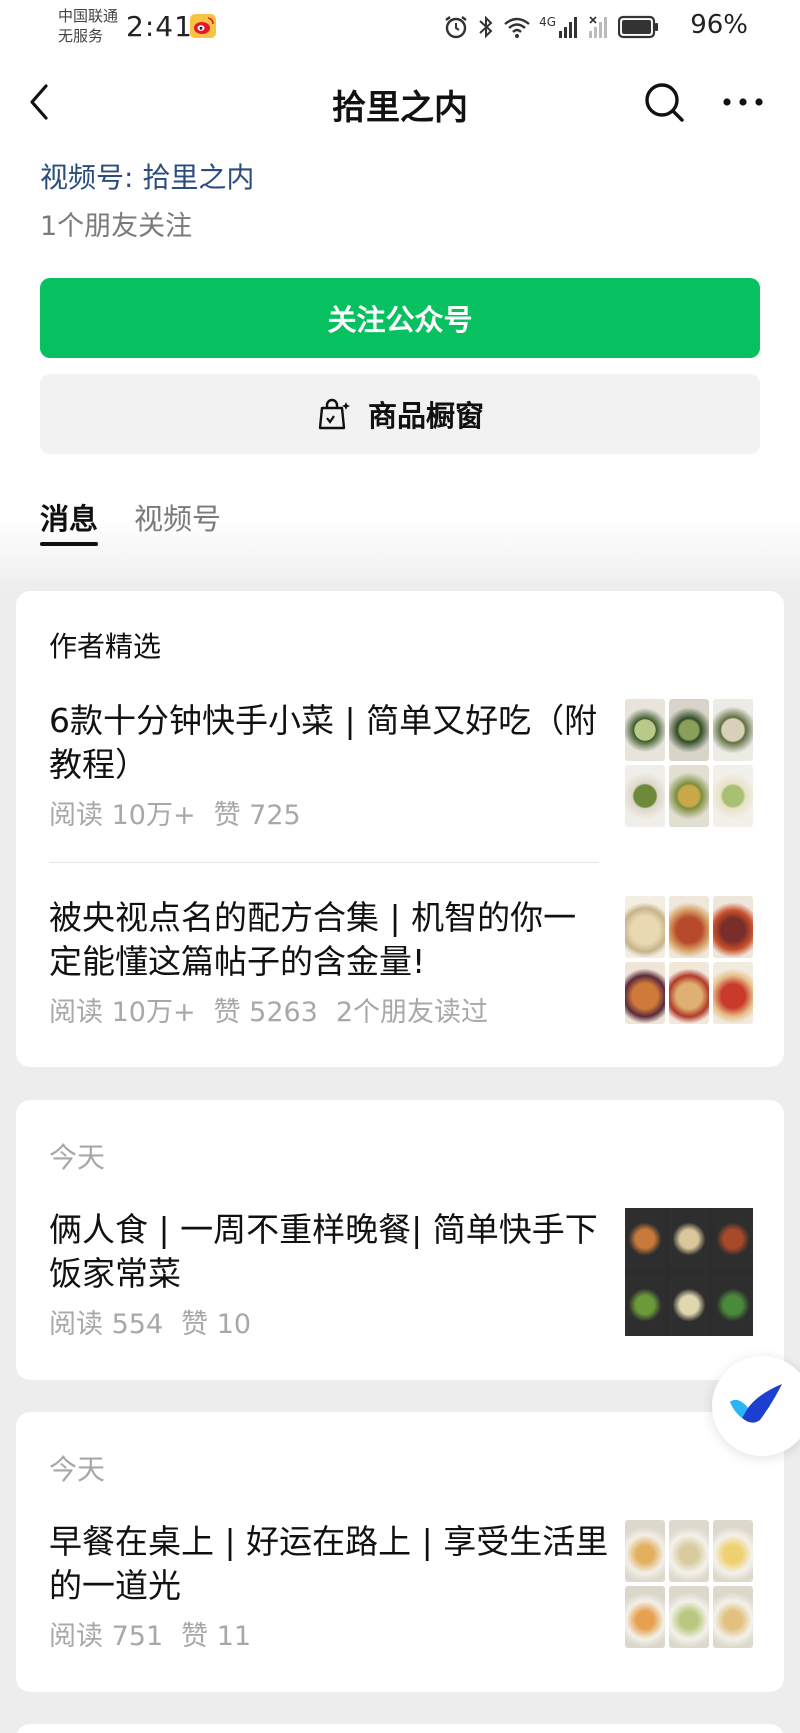 Image resolution: width=800 pixels, height=1733 pixels. Describe the element at coordinates (324, 862) in the screenshot. I see `article-divider` at that location.